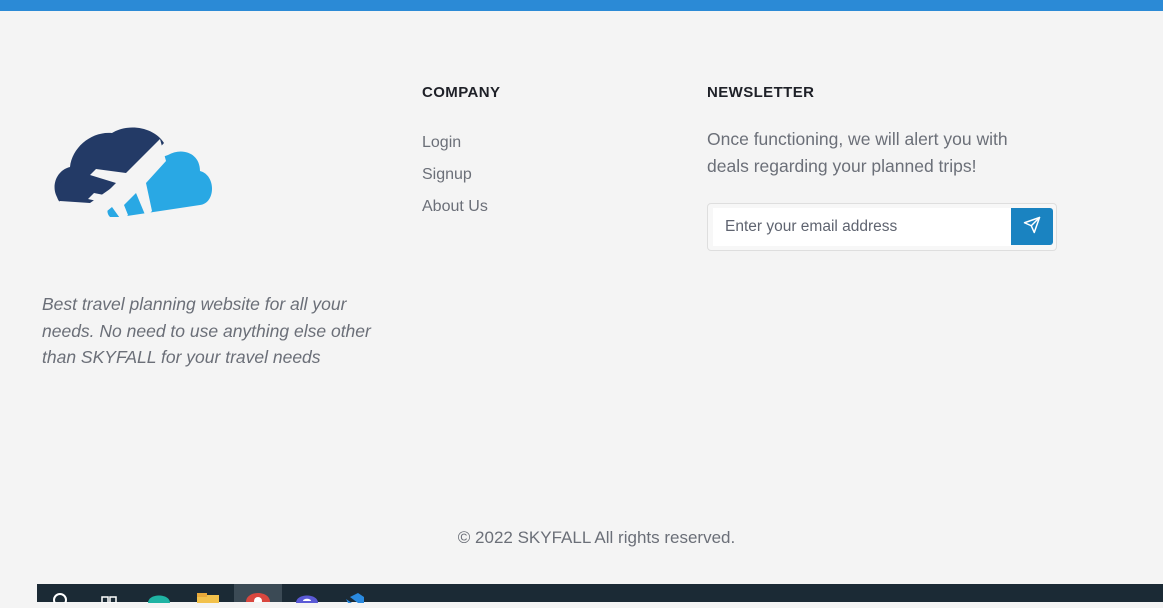  What do you see at coordinates (258, 594) in the screenshot?
I see `chrome-icon` at bounding box center [258, 594].